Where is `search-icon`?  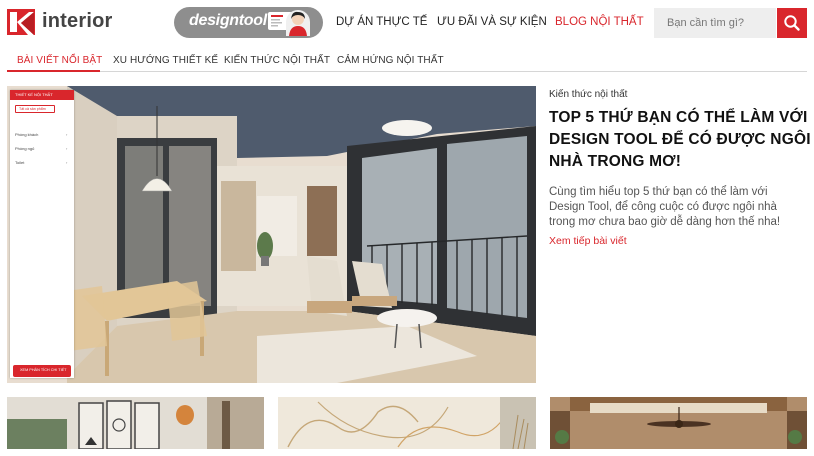 search-icon is located at coordinates (792, 23).